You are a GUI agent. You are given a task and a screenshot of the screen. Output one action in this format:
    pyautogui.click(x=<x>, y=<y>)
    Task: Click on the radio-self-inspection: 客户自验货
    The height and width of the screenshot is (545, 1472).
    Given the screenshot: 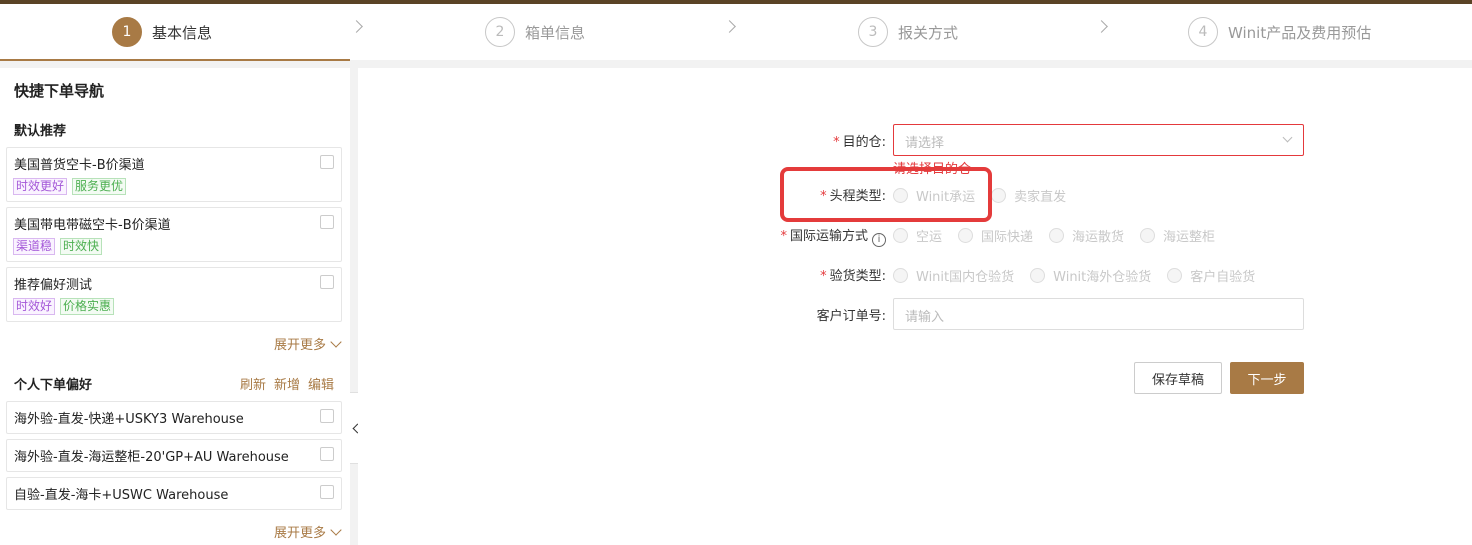 What is the action you would take?
    pyautogui.click(x=1211, y=275)
    